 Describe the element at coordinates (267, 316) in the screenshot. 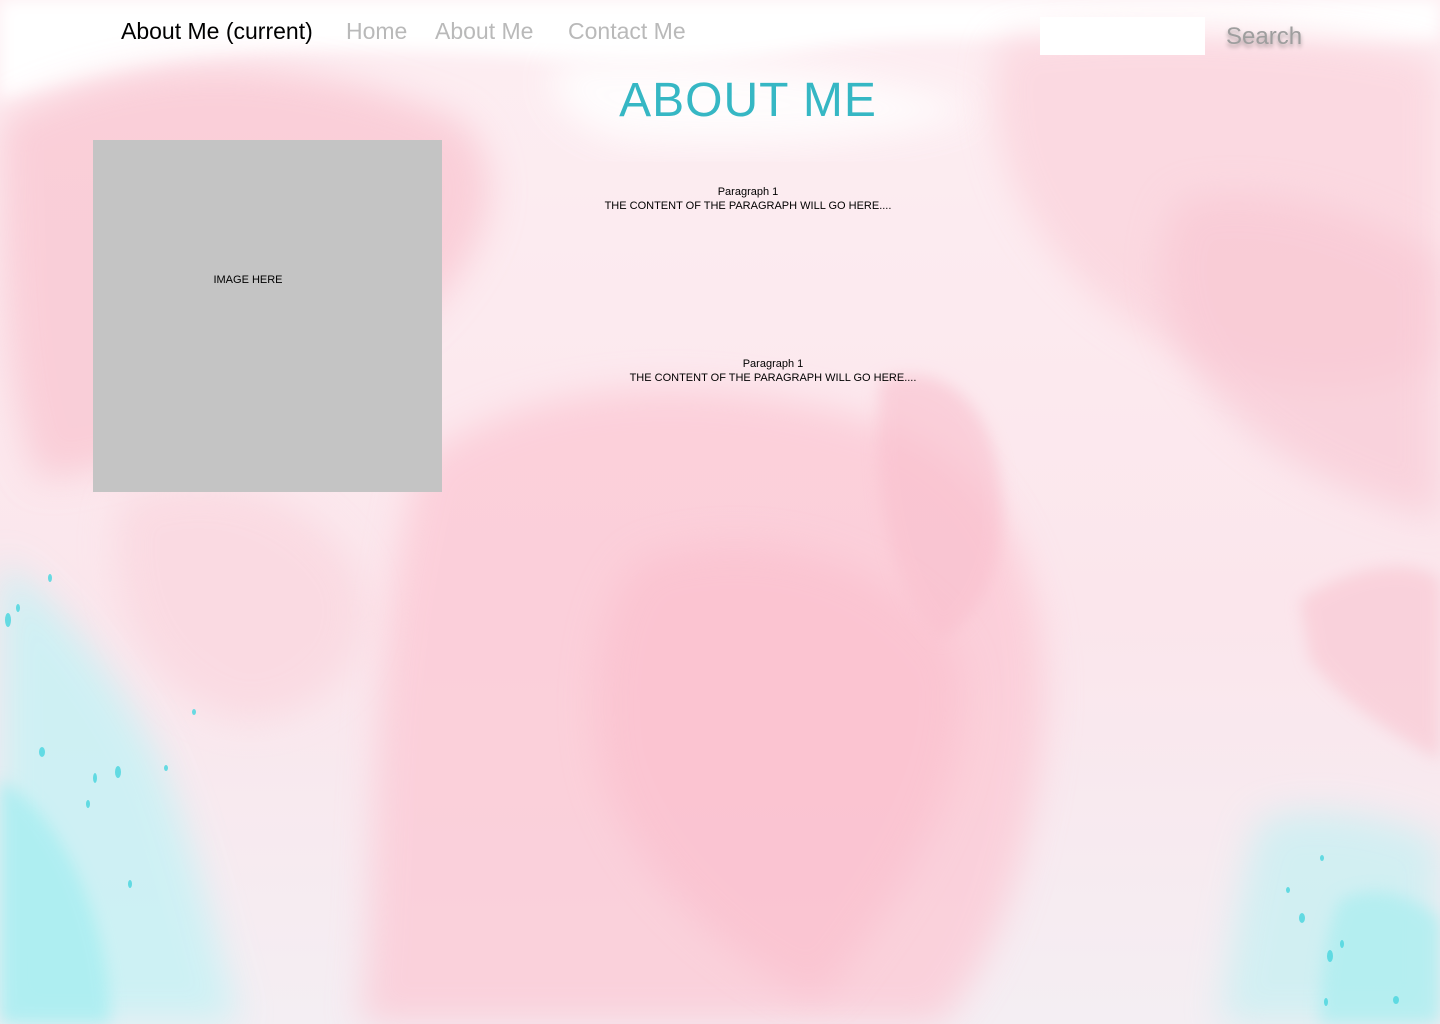

I see `image-placeholder: IMAGE HERE` at that location.